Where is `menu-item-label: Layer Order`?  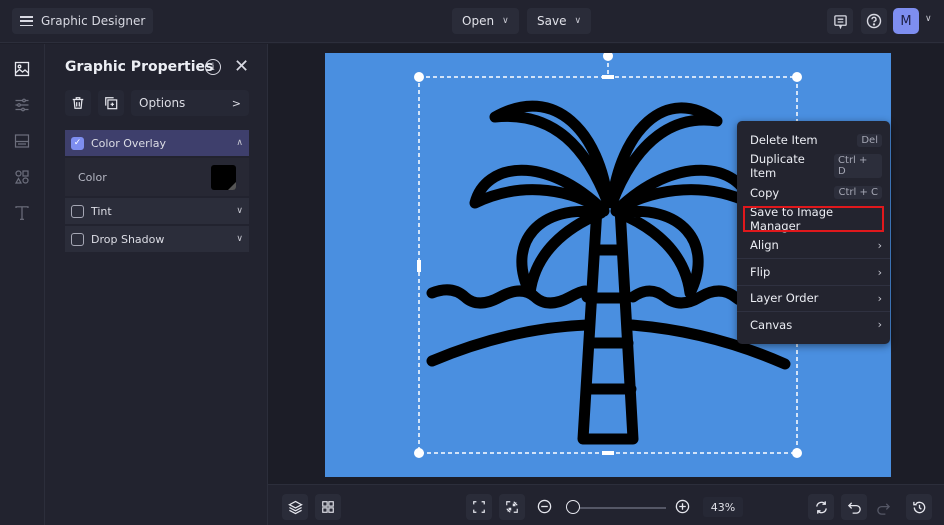 menu-item-label: Layer Order is located at coordinates (784, 298).